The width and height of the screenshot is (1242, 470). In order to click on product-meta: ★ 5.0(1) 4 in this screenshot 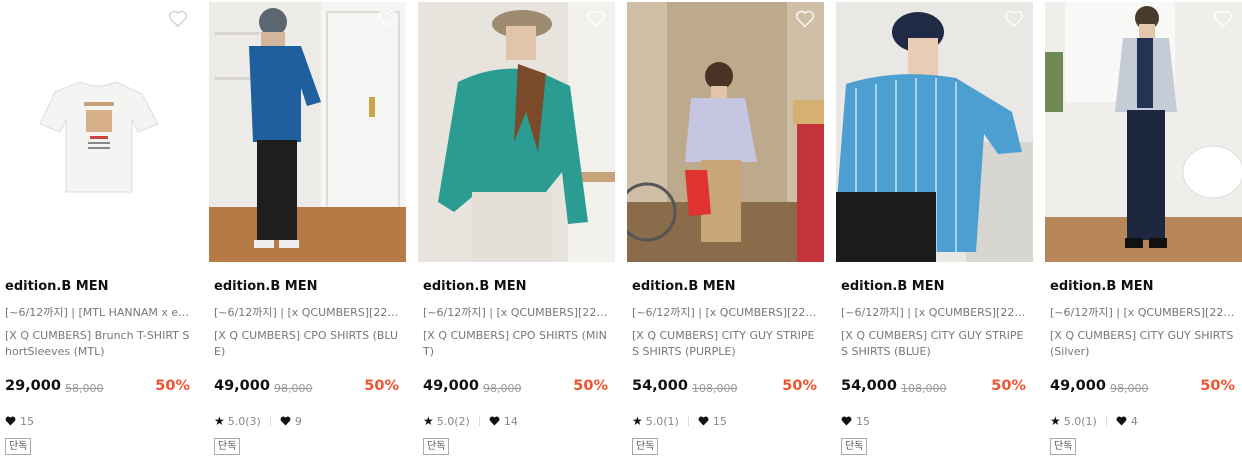, I will do `click(1094, 421)`.